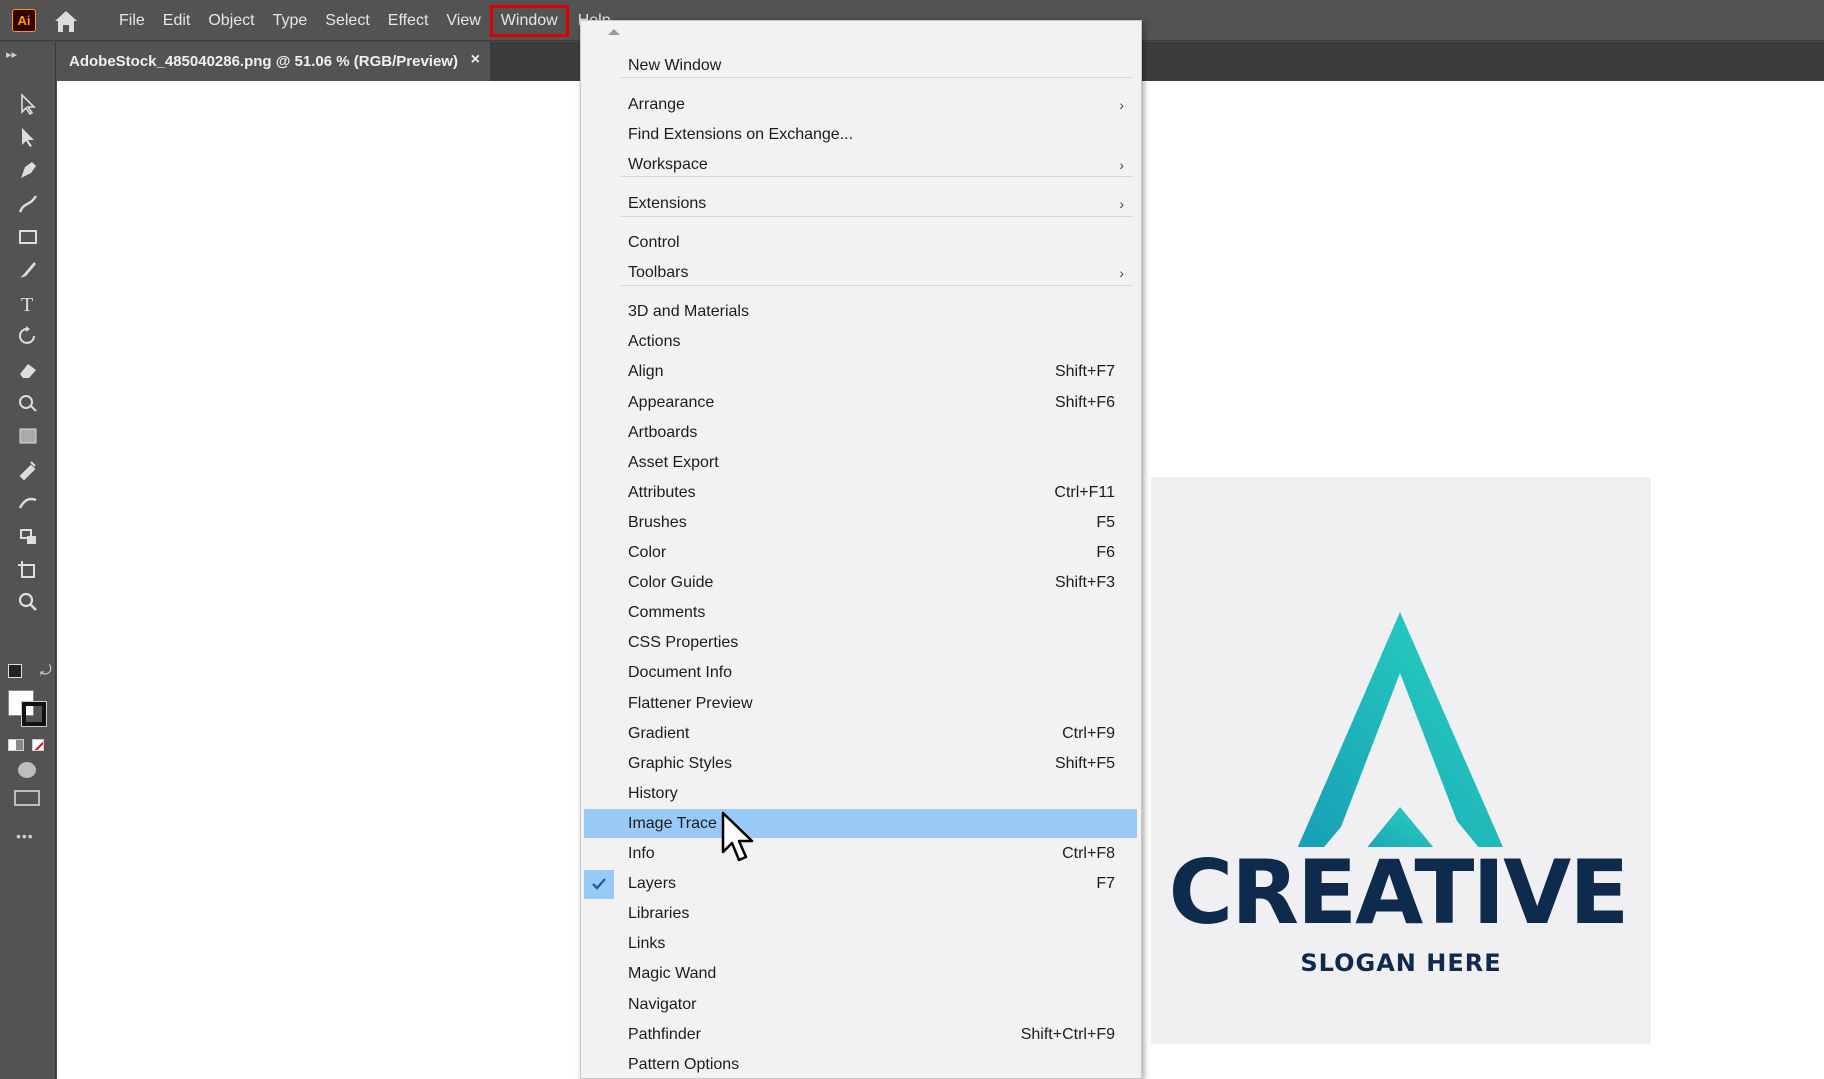 The width and height of the screenshot is (1824, 1079). What do you see at coordinates (860, 613) in the screenshot?
I see `menu-item-comments: Comments` at bounding box center [860, 613].